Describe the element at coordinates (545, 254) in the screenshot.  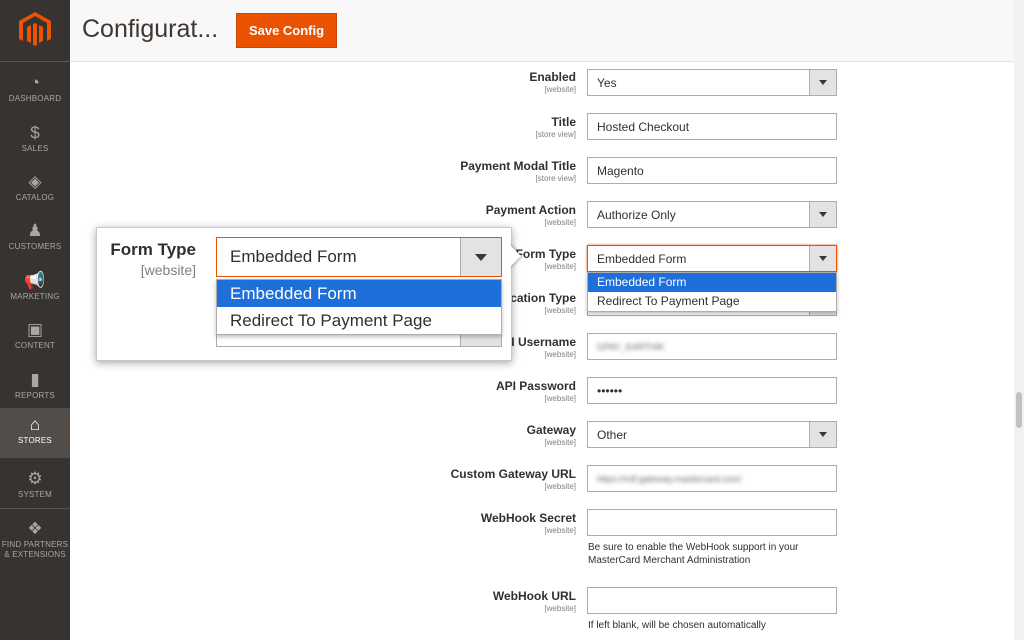
I see `form-type-label: Form Type` at that location.